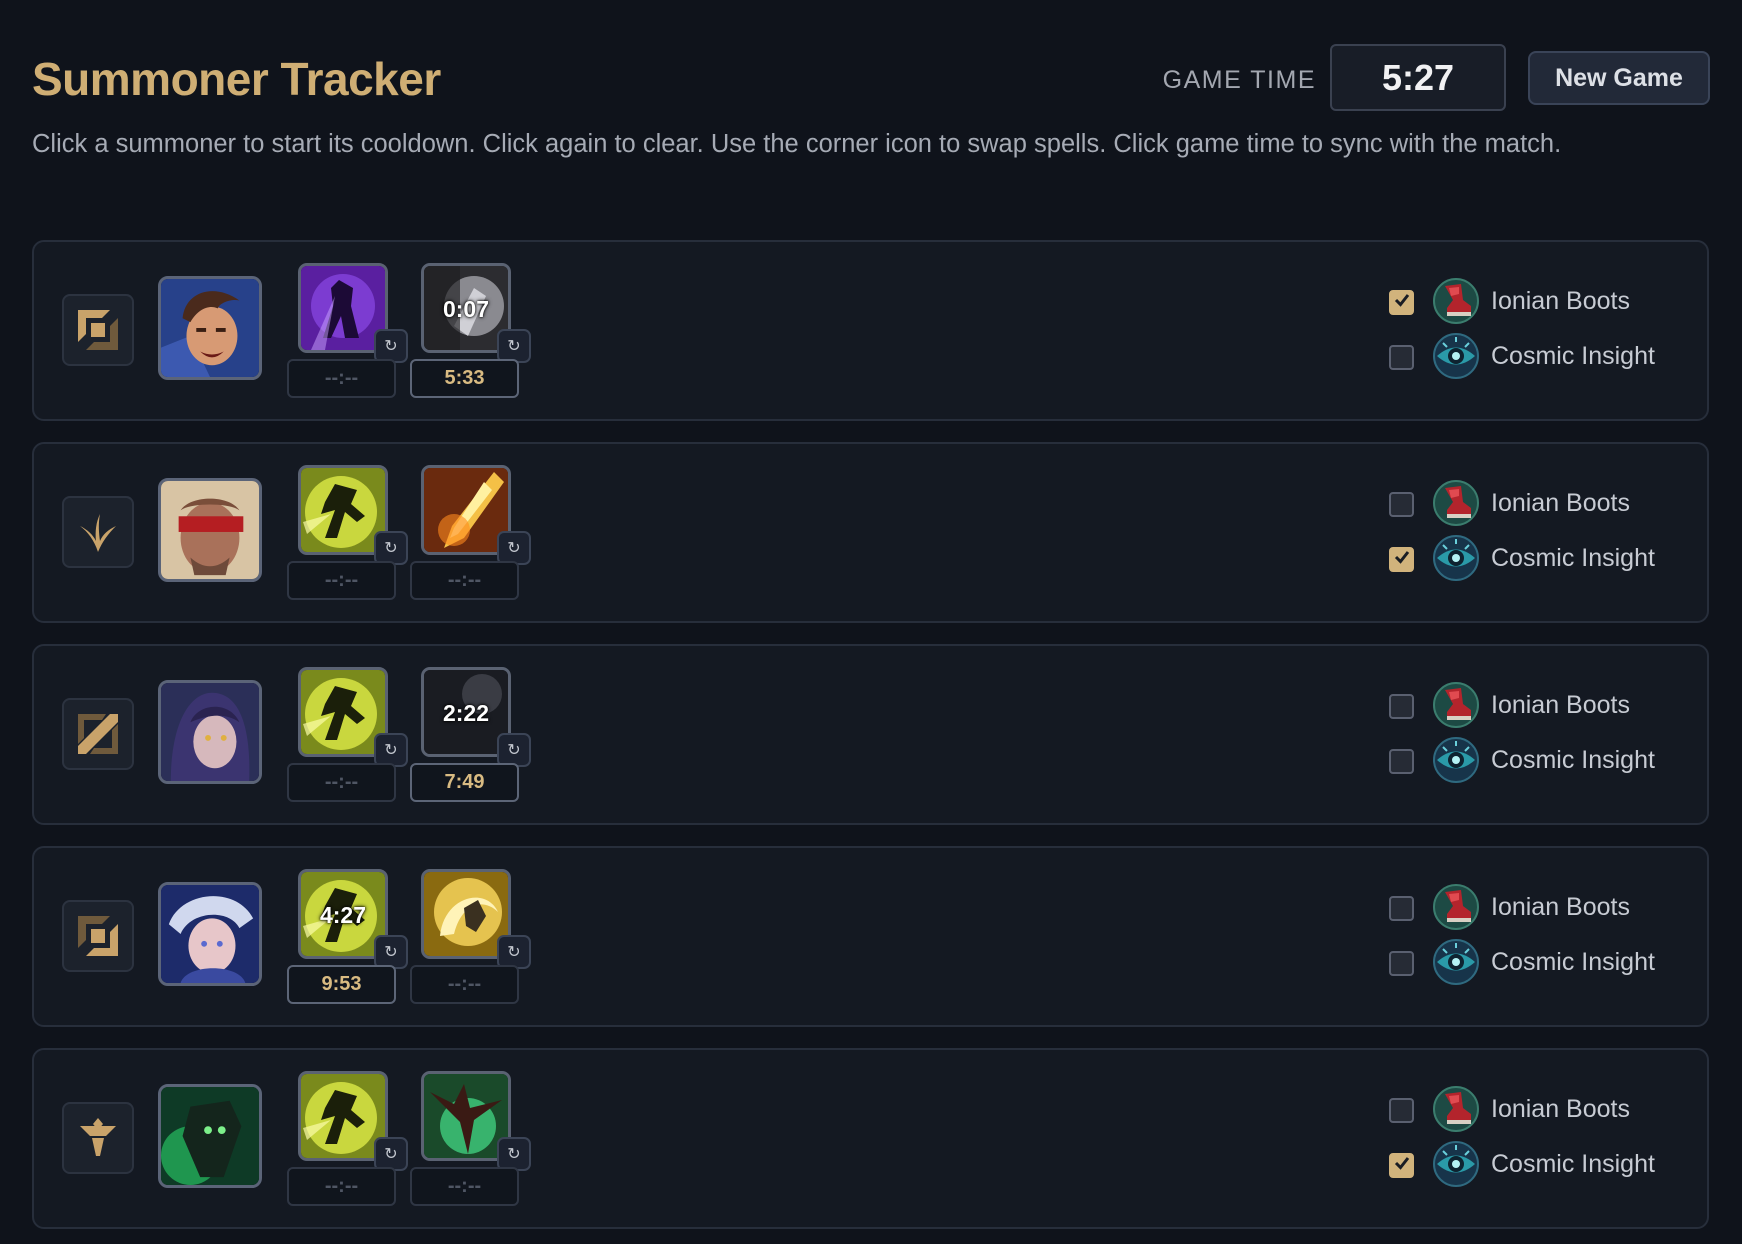 The image size is (1742, 1244). What do you see at coordinates (98, 734) in the screenshot?
I see `mid-lane-icon` at bounding box center [98, 734].